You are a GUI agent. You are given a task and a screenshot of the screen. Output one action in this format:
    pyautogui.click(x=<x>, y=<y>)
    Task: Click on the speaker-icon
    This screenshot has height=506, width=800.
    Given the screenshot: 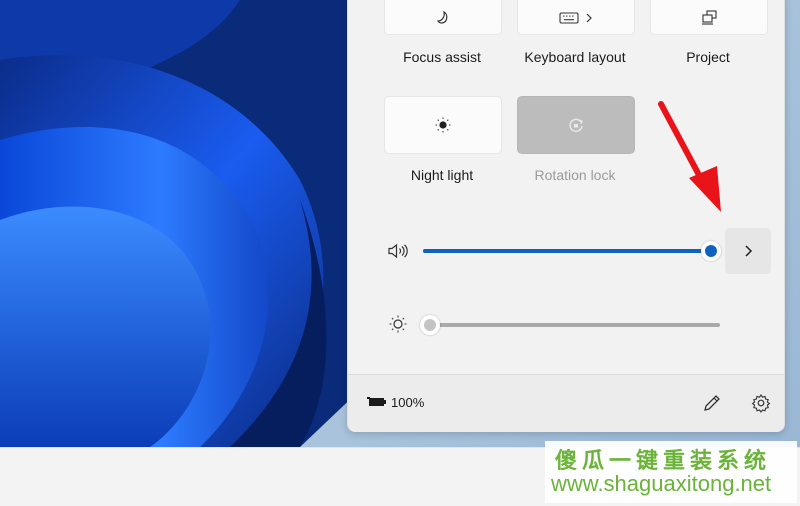 What is the action you would take?
    pyautogui.click(x=398, y=251)
    